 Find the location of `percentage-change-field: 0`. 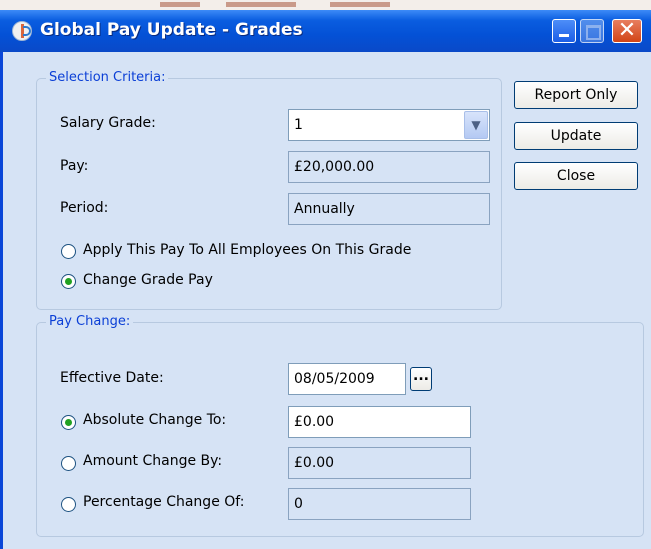

percentage-change-field: 0 is located at coordinates (379, 504).